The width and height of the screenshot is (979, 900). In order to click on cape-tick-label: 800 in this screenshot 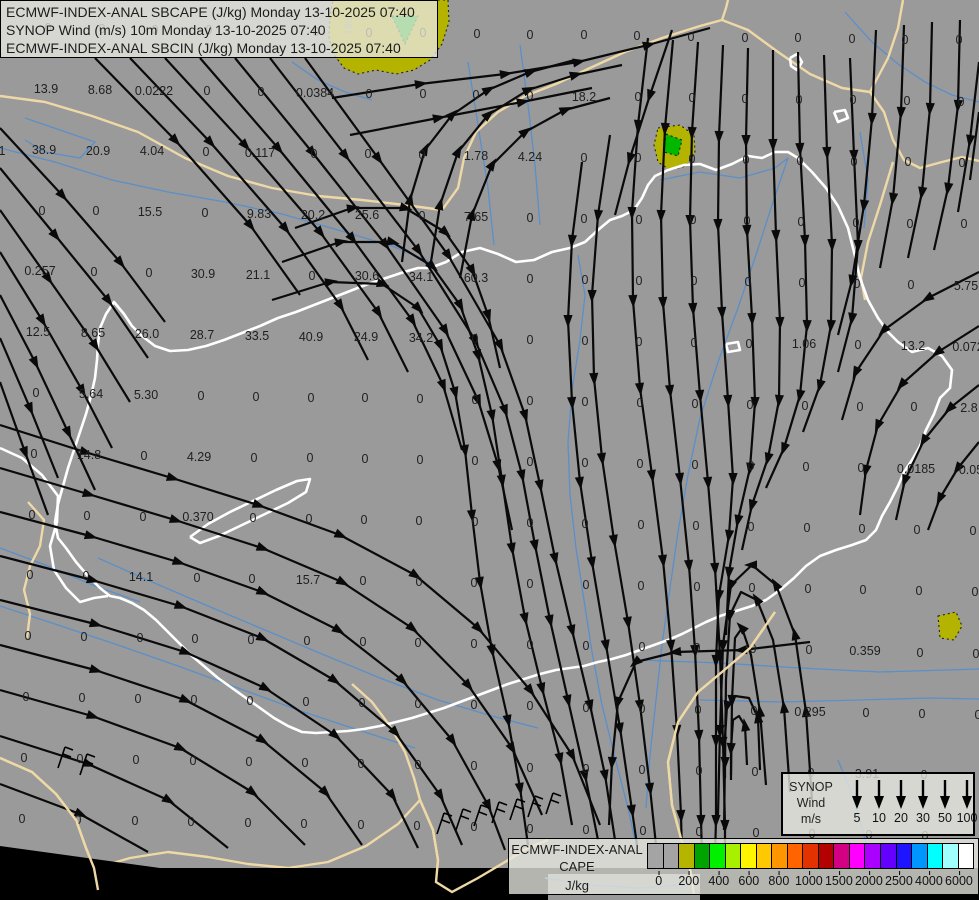, I will do `click(778, 879)`.